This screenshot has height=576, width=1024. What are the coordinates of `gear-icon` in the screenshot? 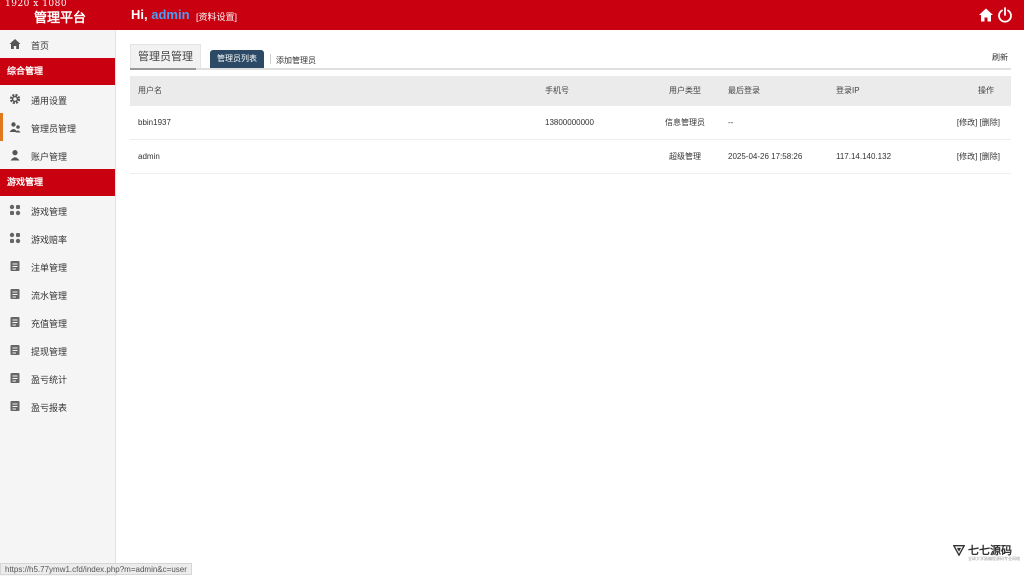 It's located at (15, 99).